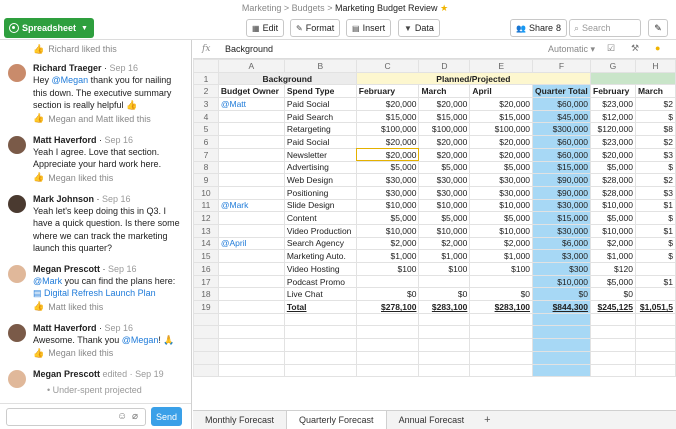 The image size is (676, 429). Describe the element at coordinates (387, 66) in the screenshot. I see `column-header: C` at that location.